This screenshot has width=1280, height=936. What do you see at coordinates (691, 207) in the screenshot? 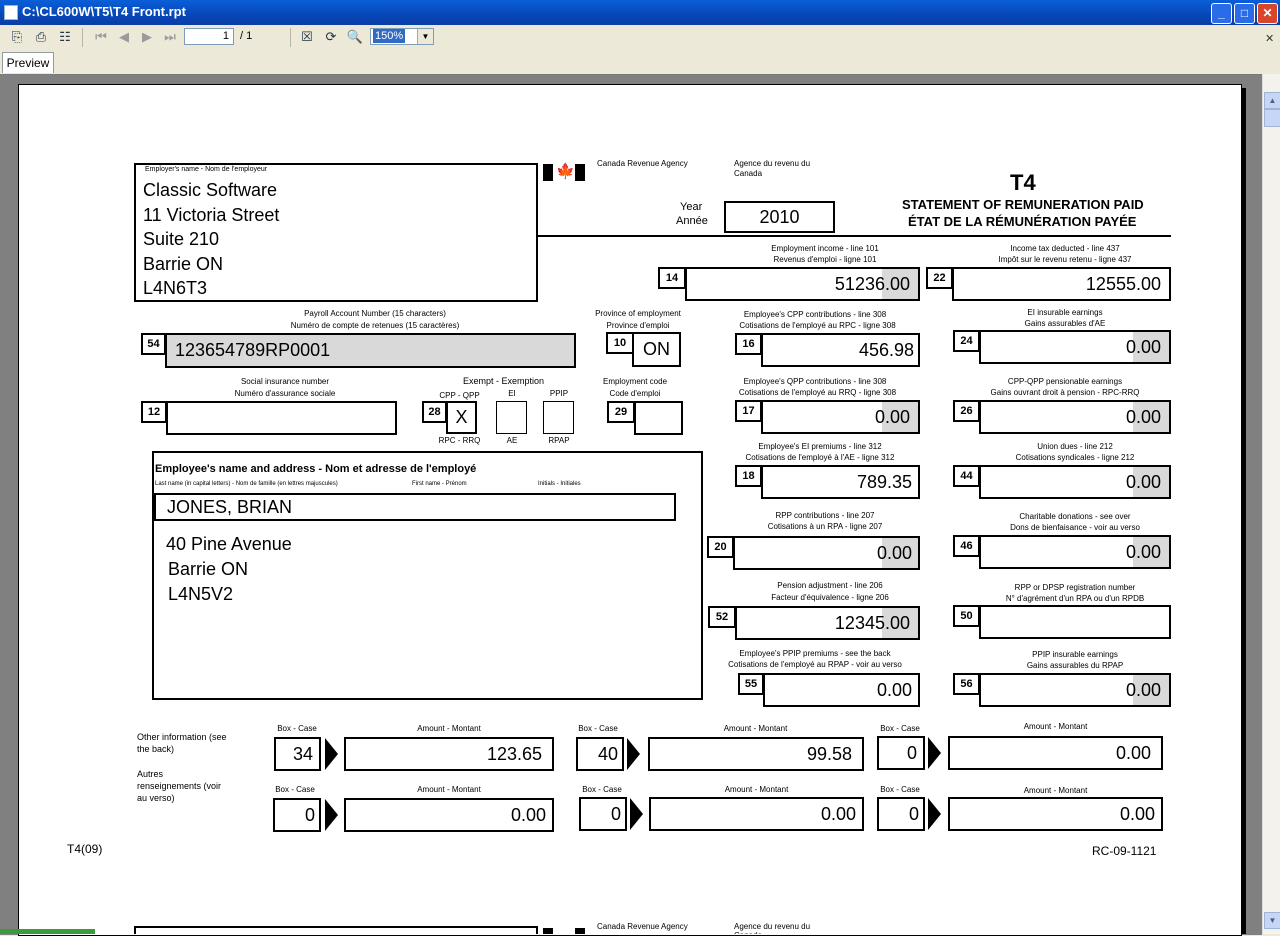
I see `year-label-en: Year` at bounding box center [691, 207].